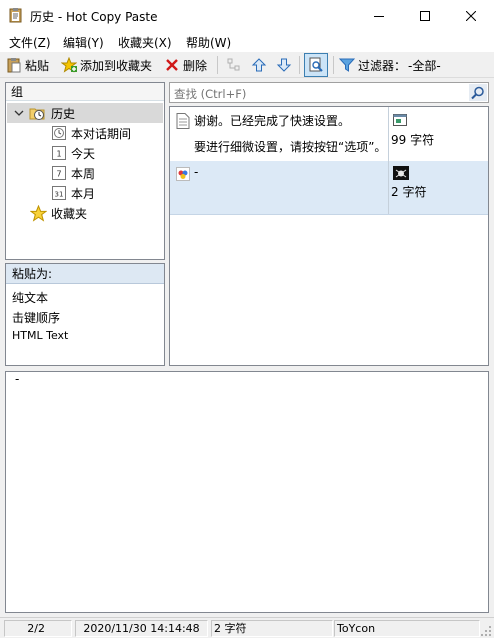 The width and height of the screenshot is (494, 638). What do you see at coordinates (116, 65) in the screenshot?
I see `add-favorite-label: 添加到收藏夹` at bounding box center [116, 65].